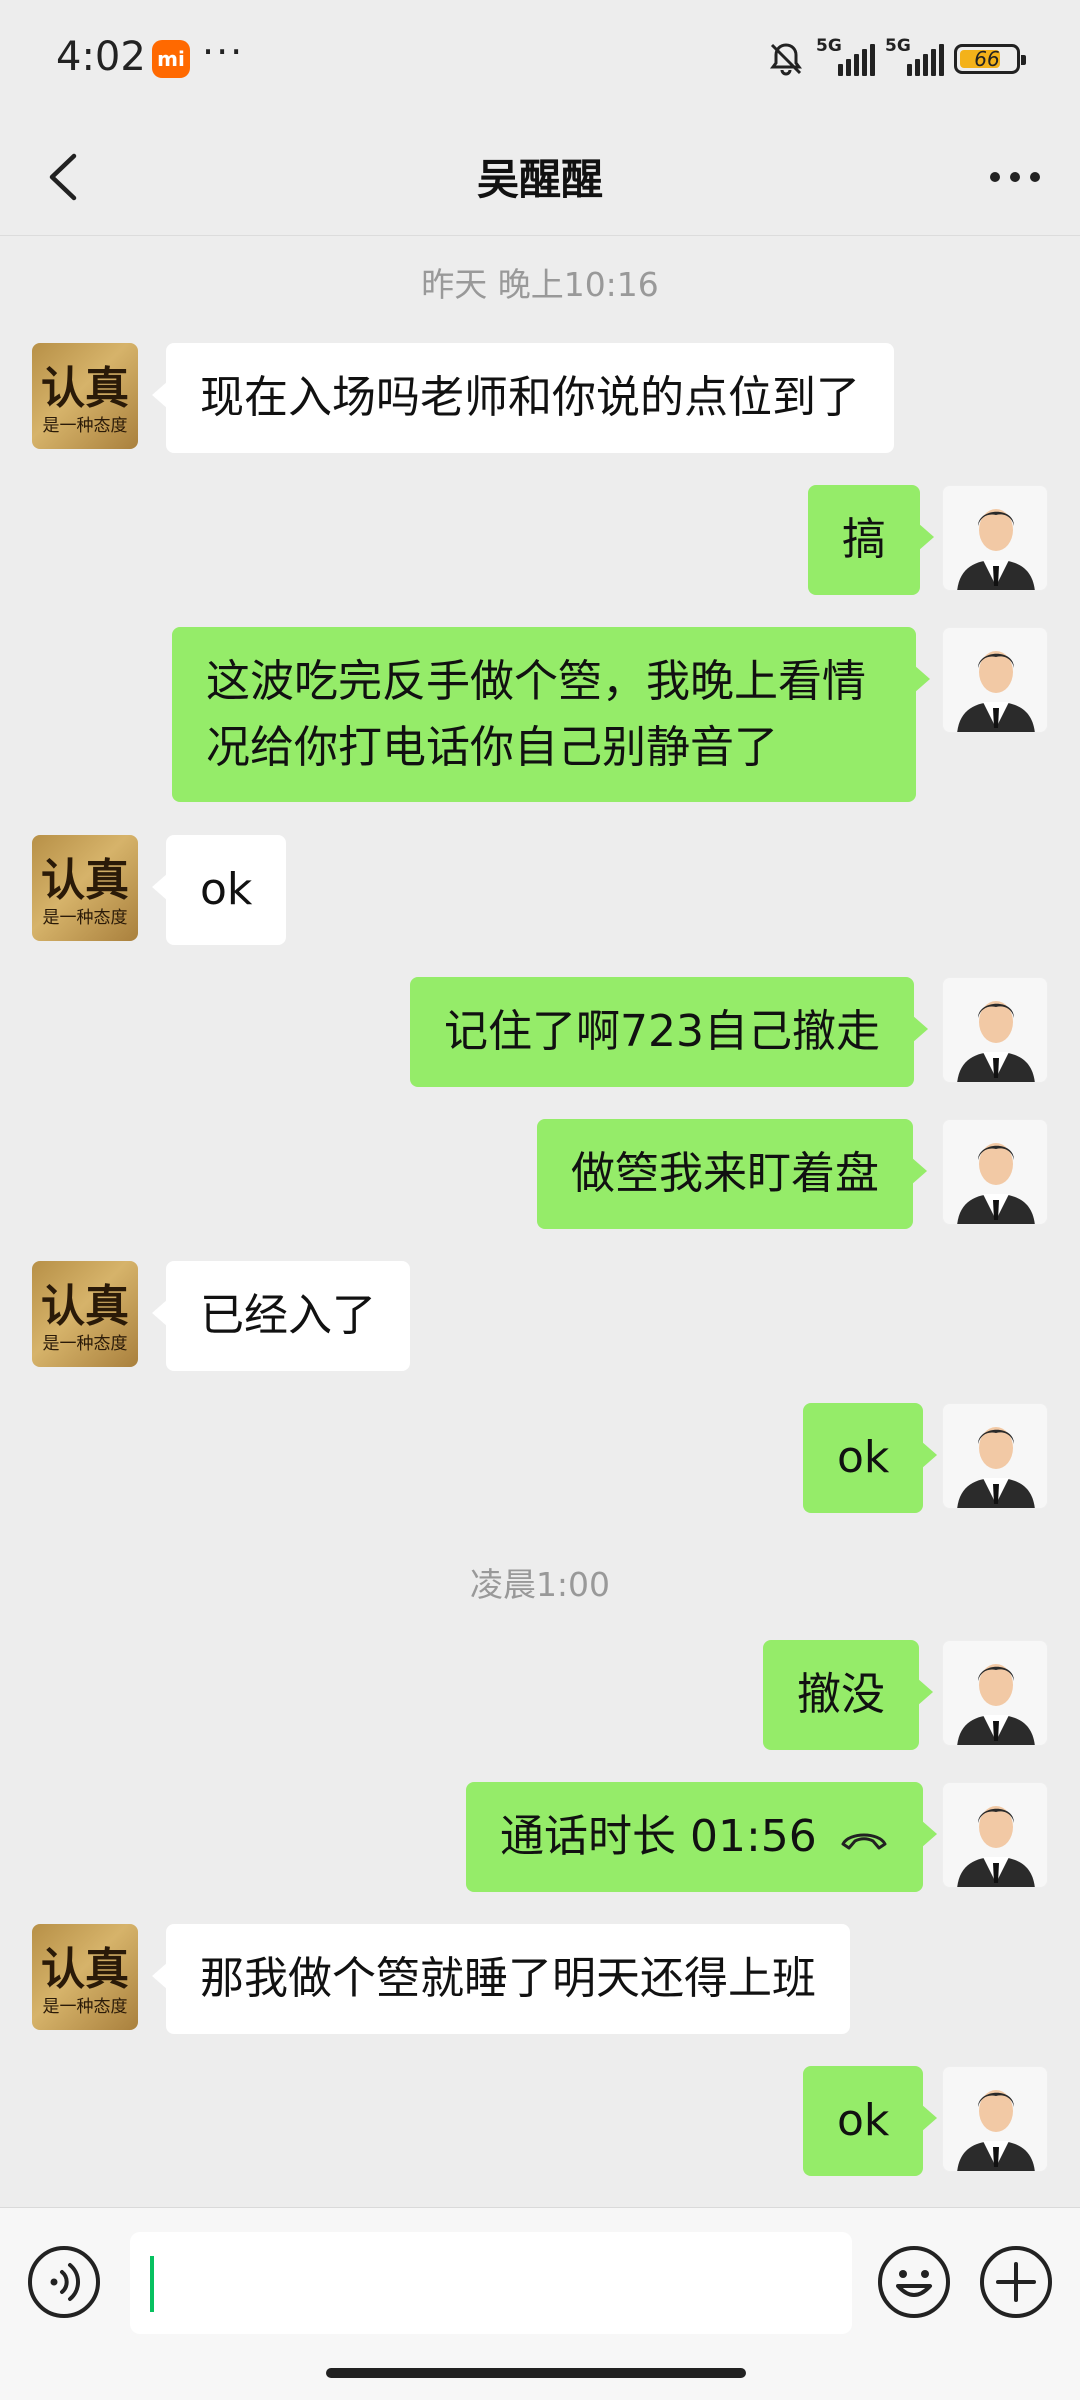 The height and width of the screenshot is (2400, 1080). What do you see at coordinates (786, 59) in the screenshot?
I see `mute-bell-icon` at bounding box center [786, 59].